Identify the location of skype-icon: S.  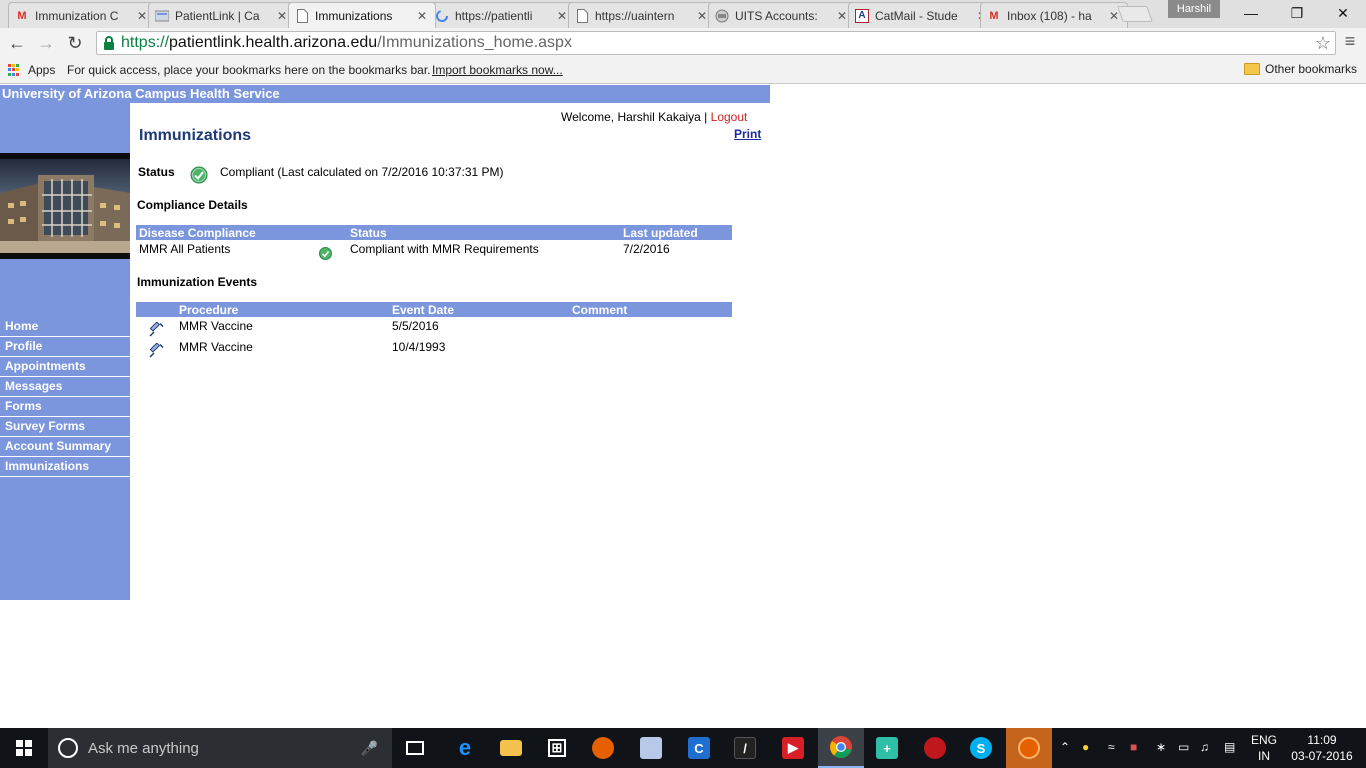
(981, 748).